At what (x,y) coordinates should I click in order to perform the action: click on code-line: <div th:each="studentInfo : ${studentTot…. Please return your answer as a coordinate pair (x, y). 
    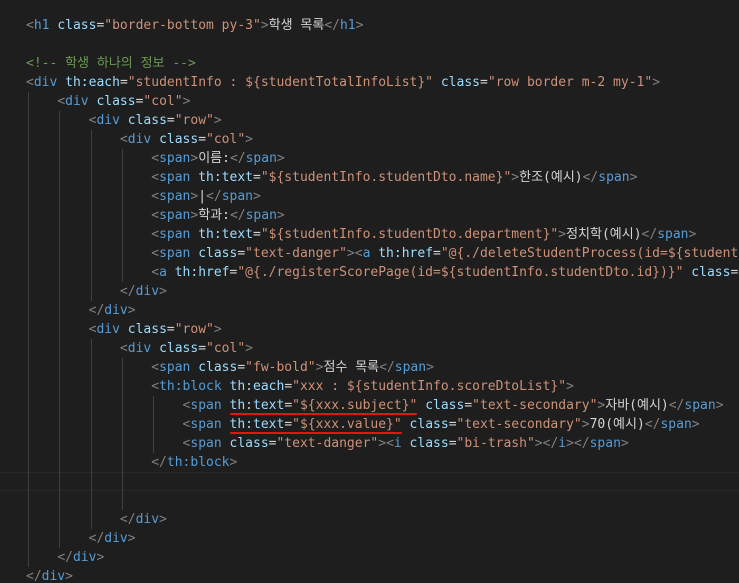
    Looking at the image, I should click on (382, 82).